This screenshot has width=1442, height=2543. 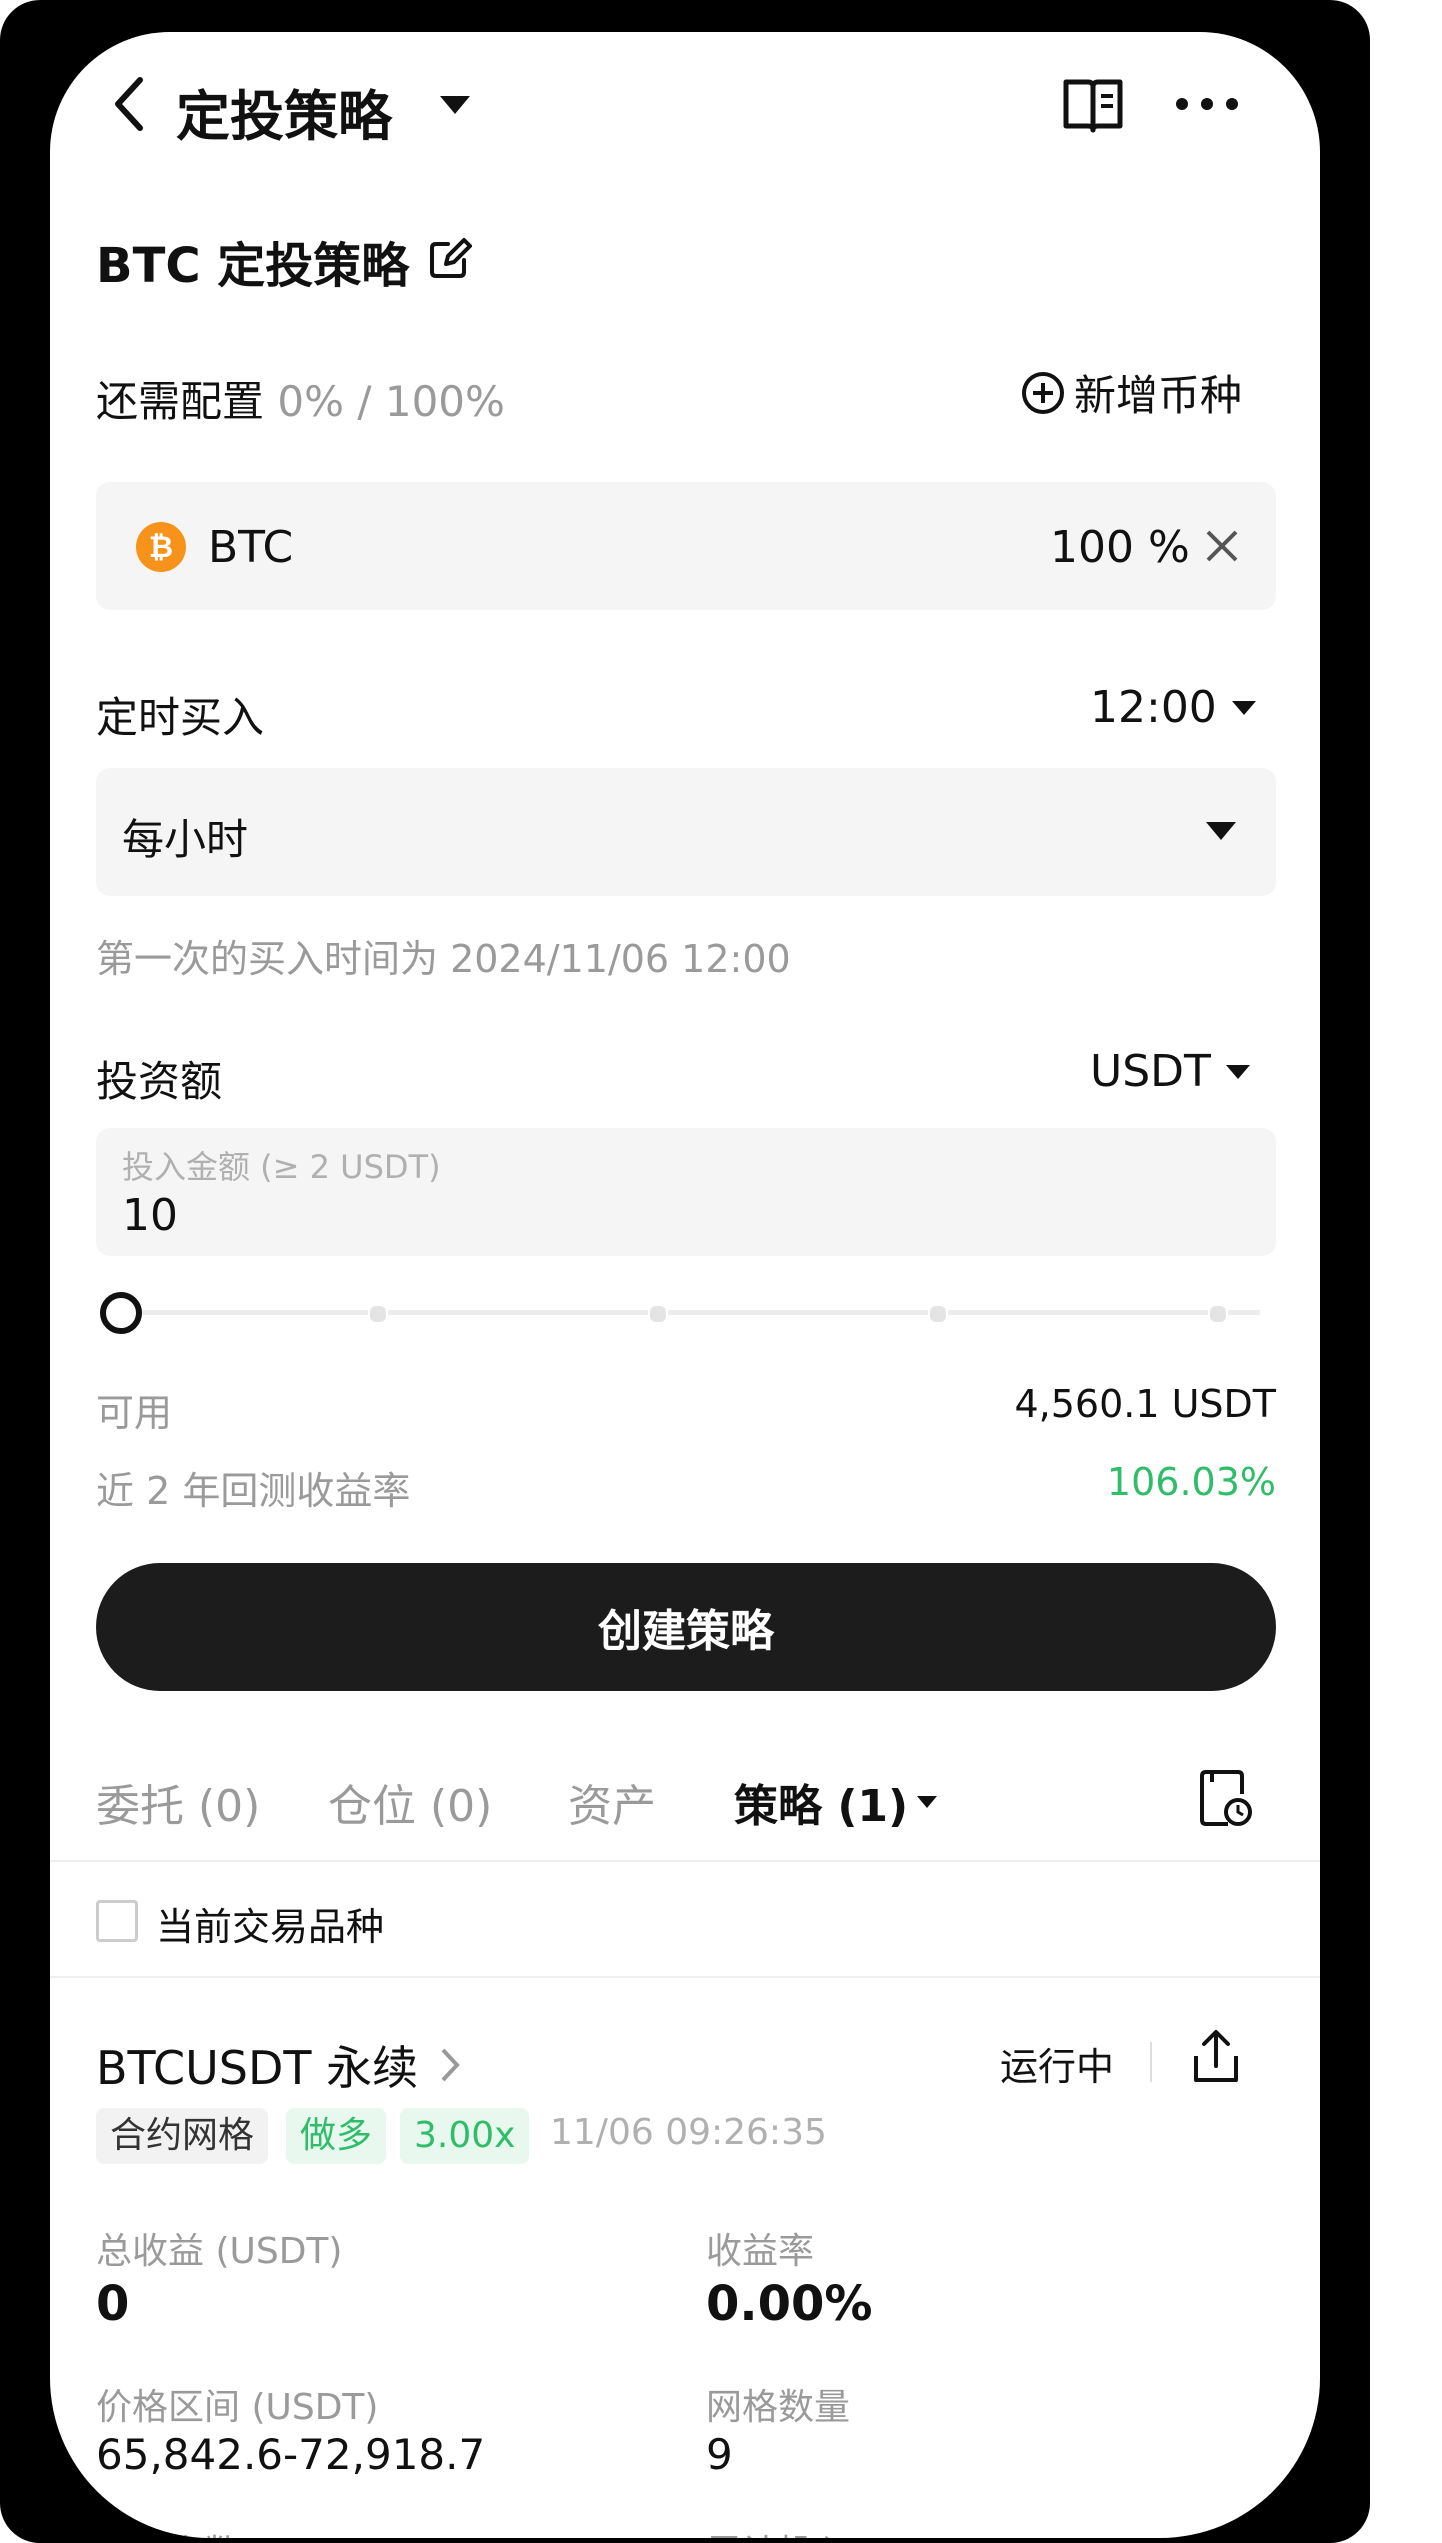 I want to click on coin-name: BTC, so click(x=251, y=547).